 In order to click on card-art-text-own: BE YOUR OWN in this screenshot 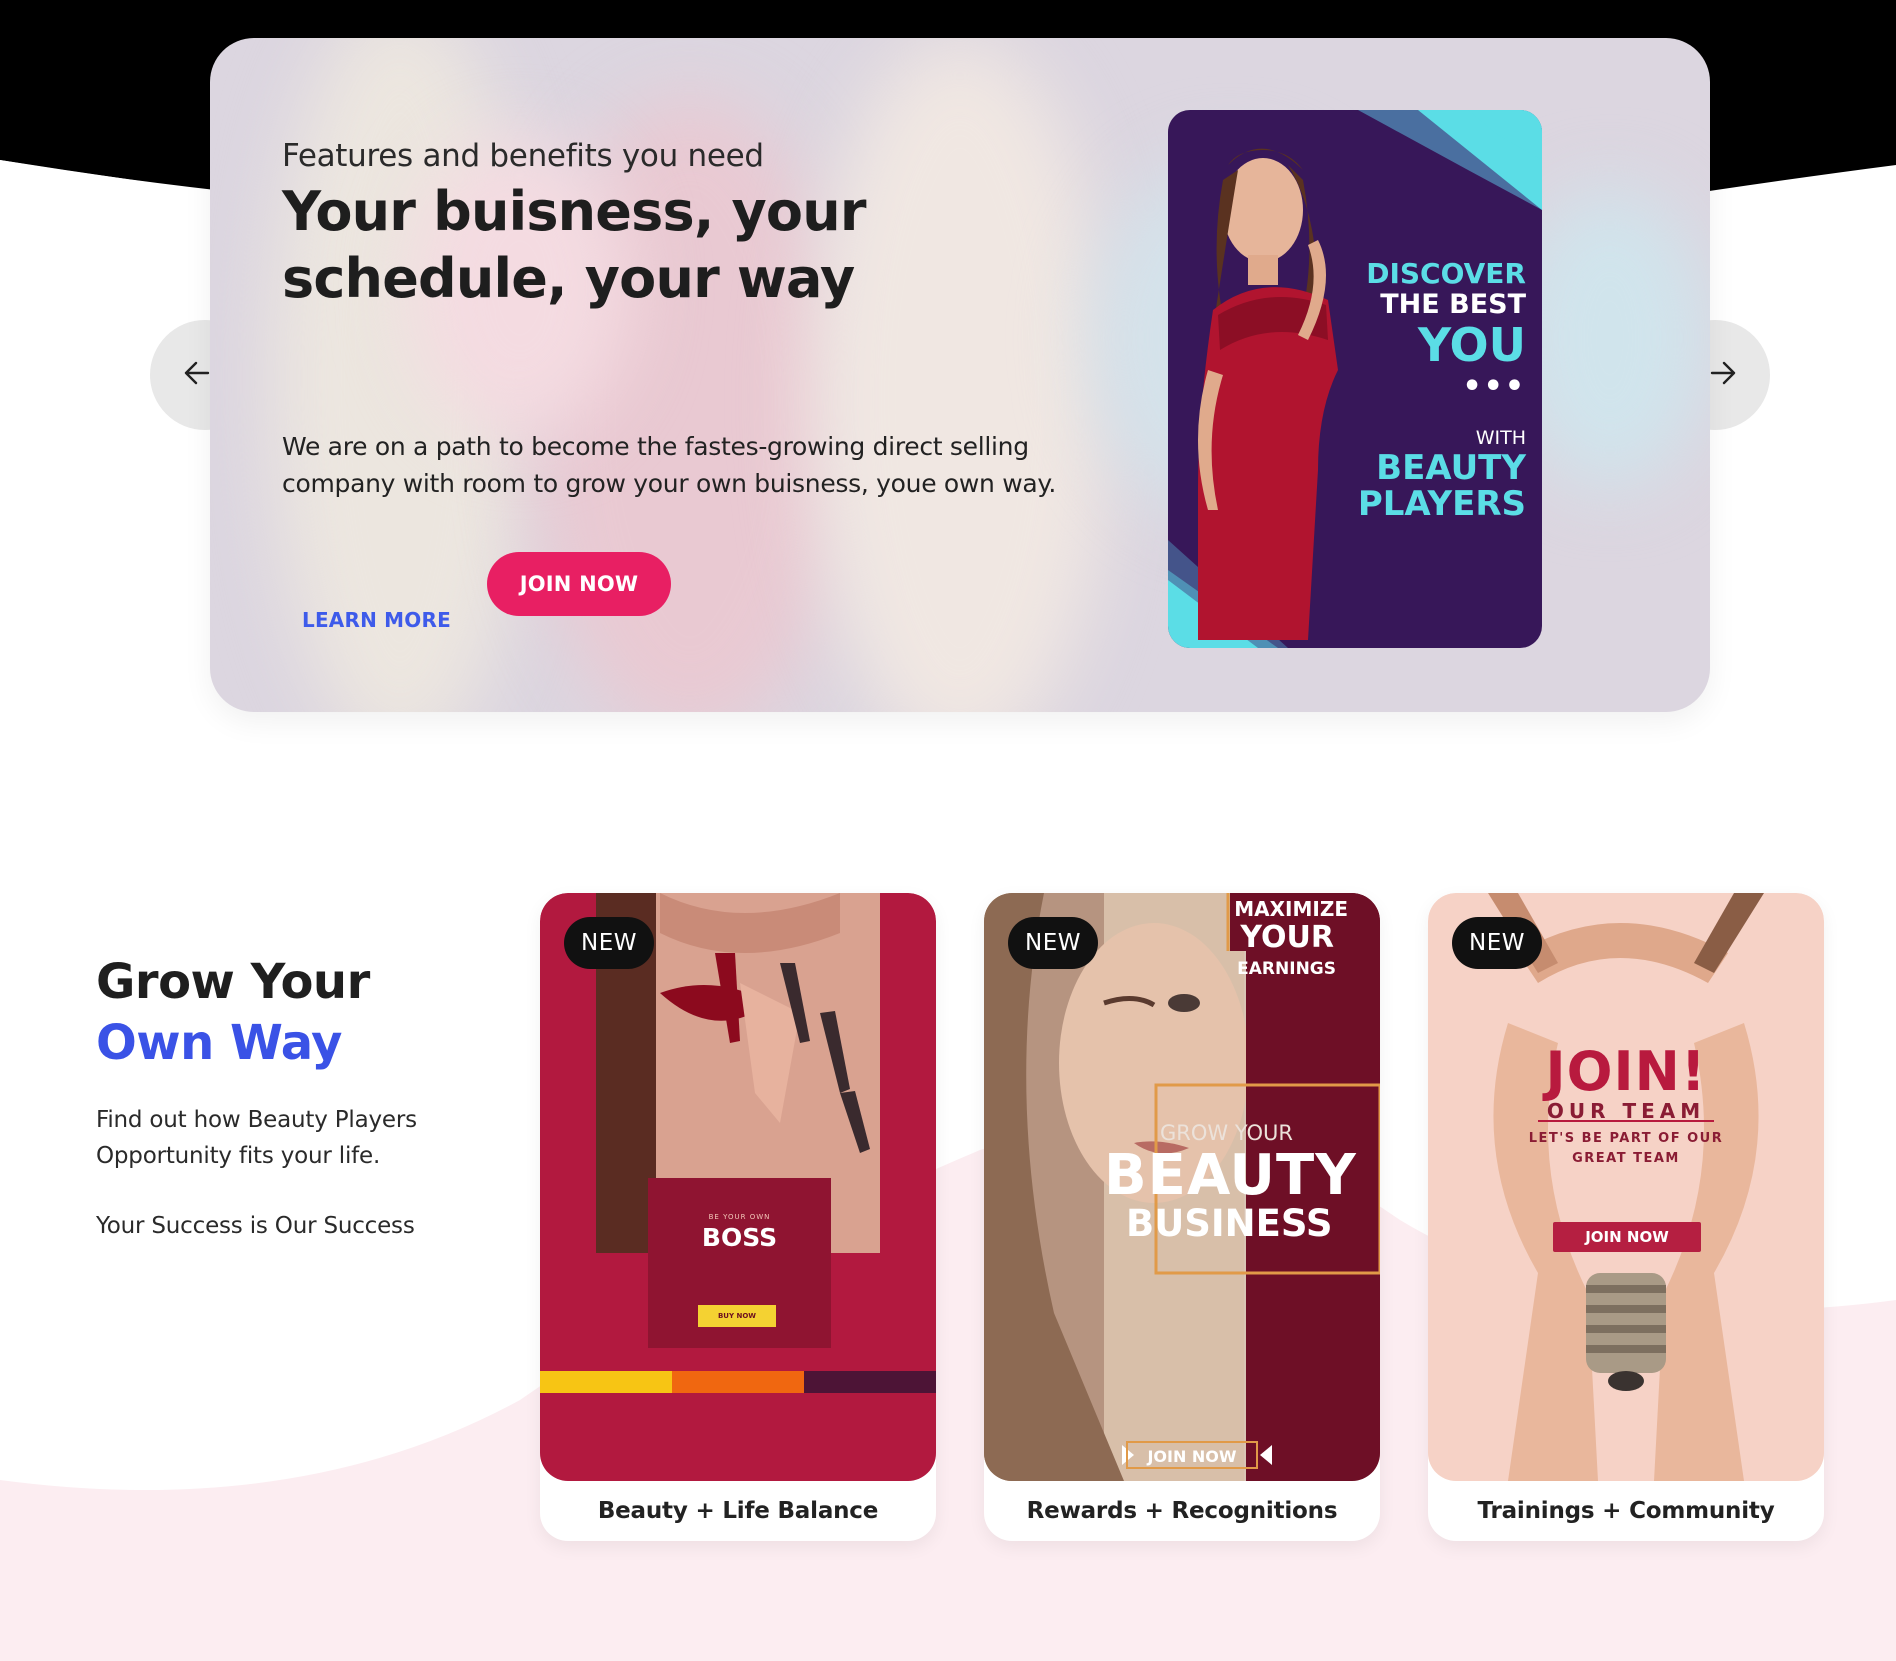, I will do `click(739, 1217)`.